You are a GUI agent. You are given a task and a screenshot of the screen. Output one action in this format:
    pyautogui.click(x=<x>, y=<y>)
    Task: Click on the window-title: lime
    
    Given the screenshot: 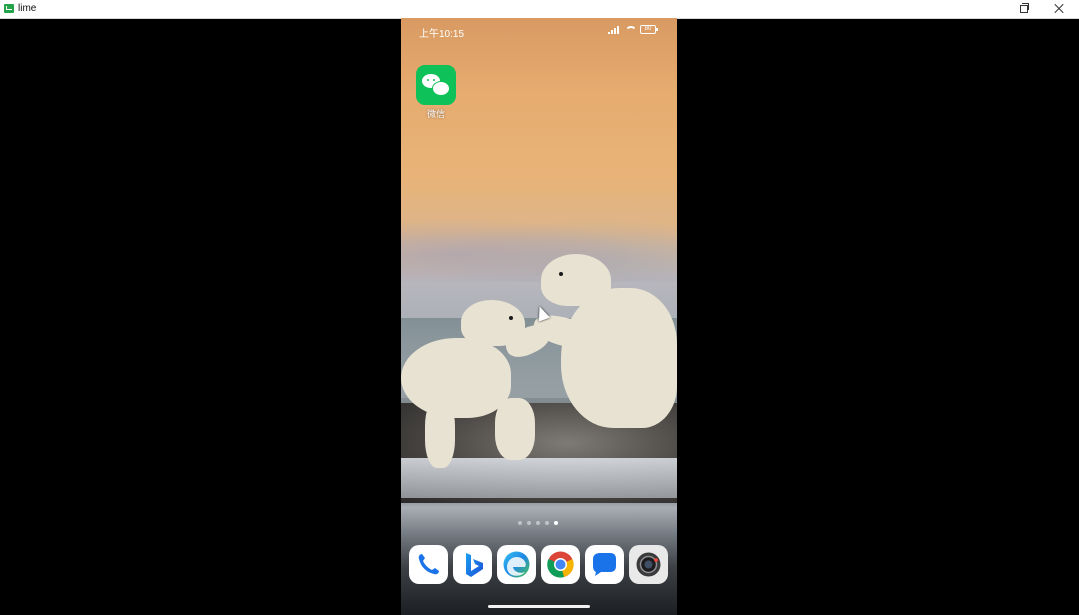 What is the action you would take?
    pyautogui.click(x=27, y=8)
    